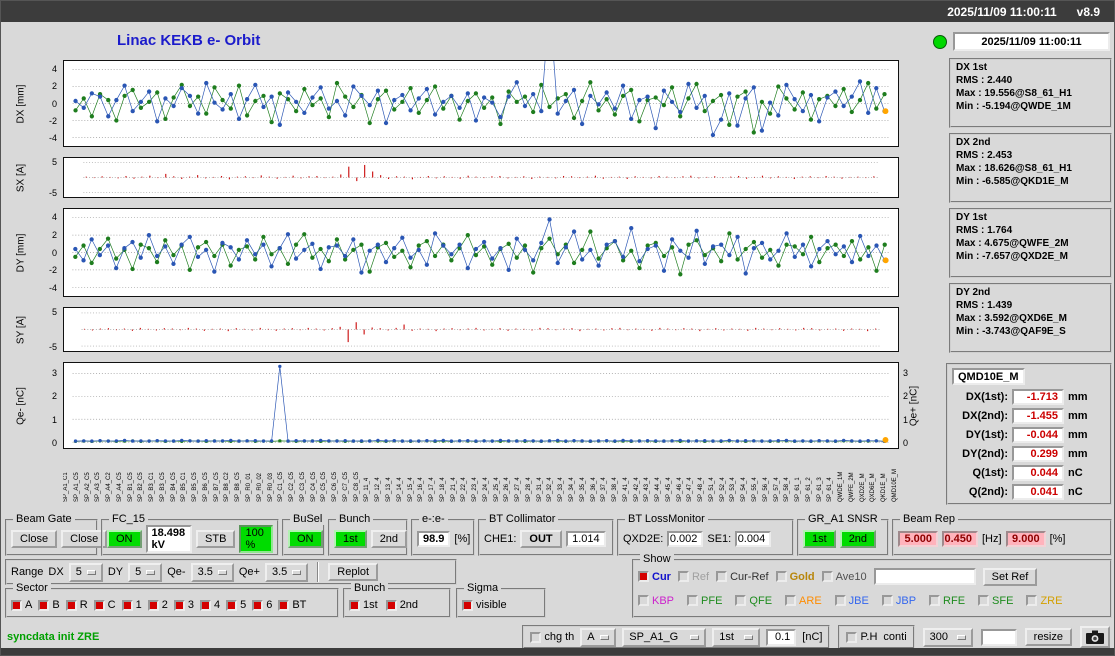 The width and height of the screenshot is (1115, 656). I want to click on range-dy-select: 5, so click(145, 572).